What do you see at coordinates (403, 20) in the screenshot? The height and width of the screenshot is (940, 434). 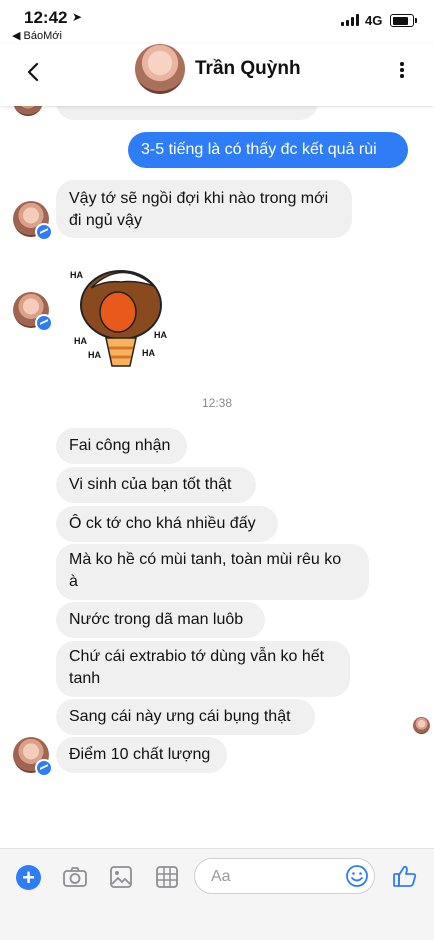 I see `battery-icon` at bounding box center [403, 20].